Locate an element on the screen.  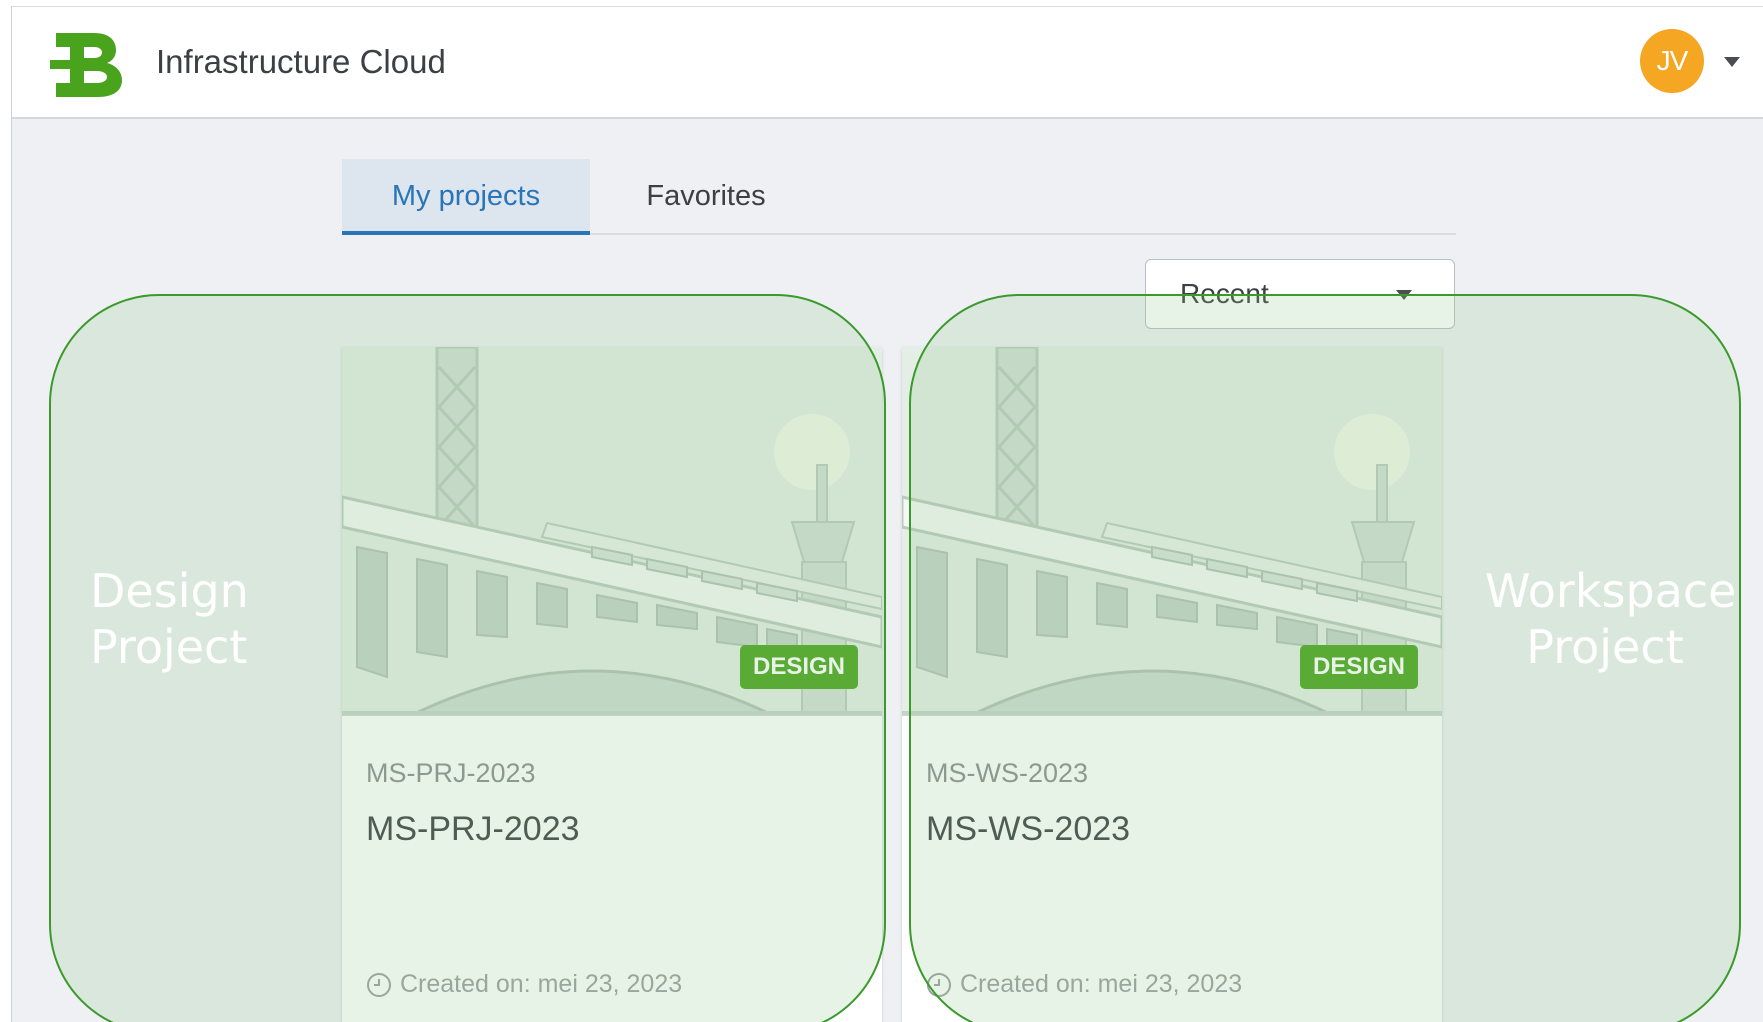
user-avatar: JV is located at coordinates (1672, 61).